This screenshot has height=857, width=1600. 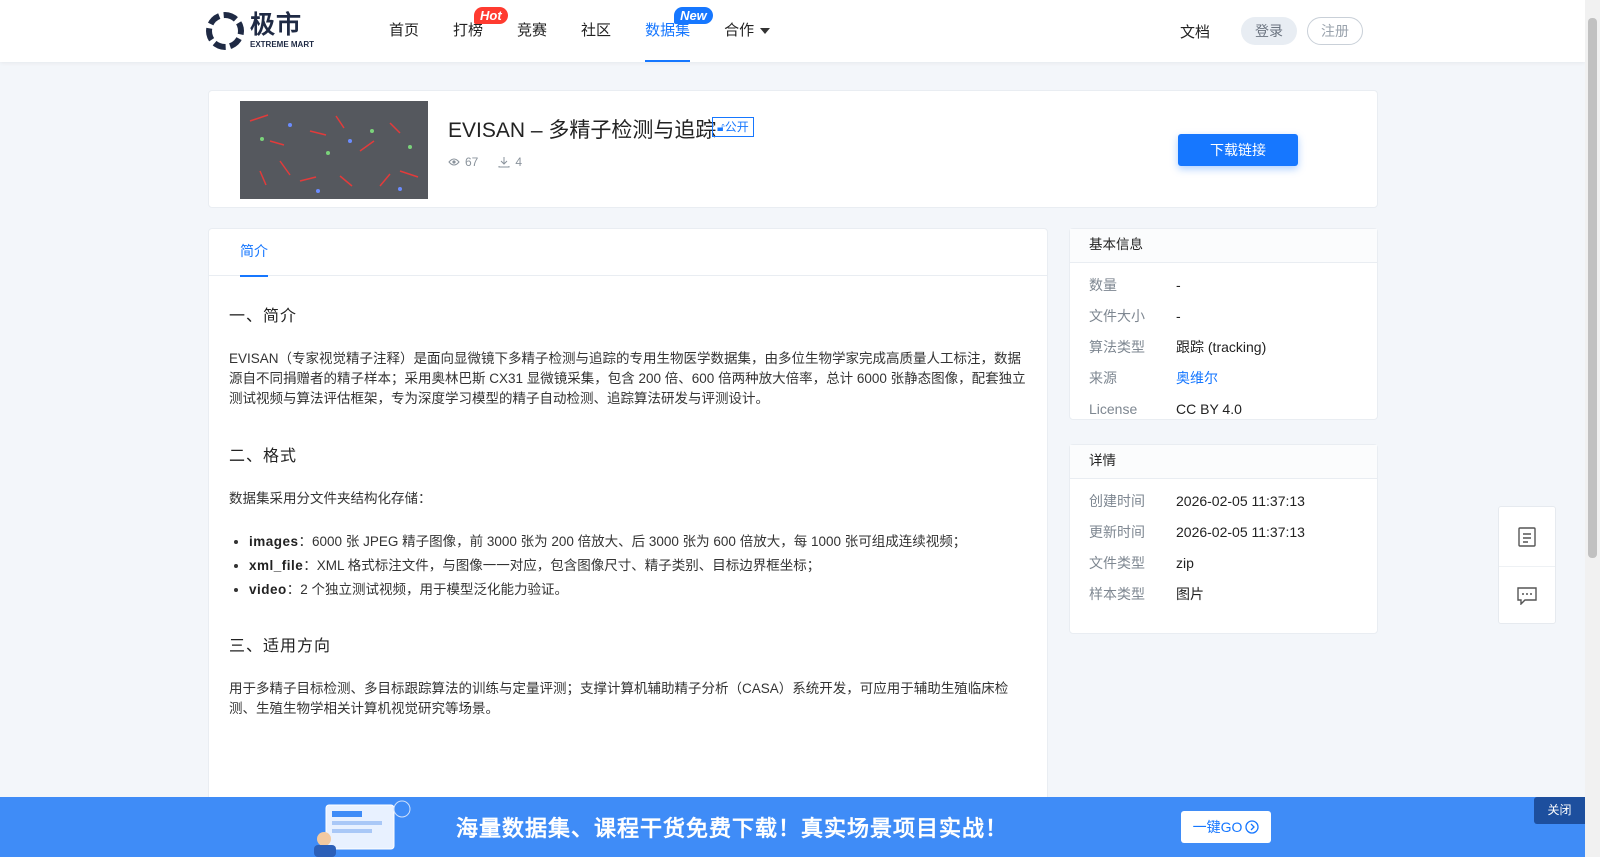 I want to click on banner-text: 海量数据集、课程干货免费下载！真实场景项目实战！, so click(x=732, y=828).